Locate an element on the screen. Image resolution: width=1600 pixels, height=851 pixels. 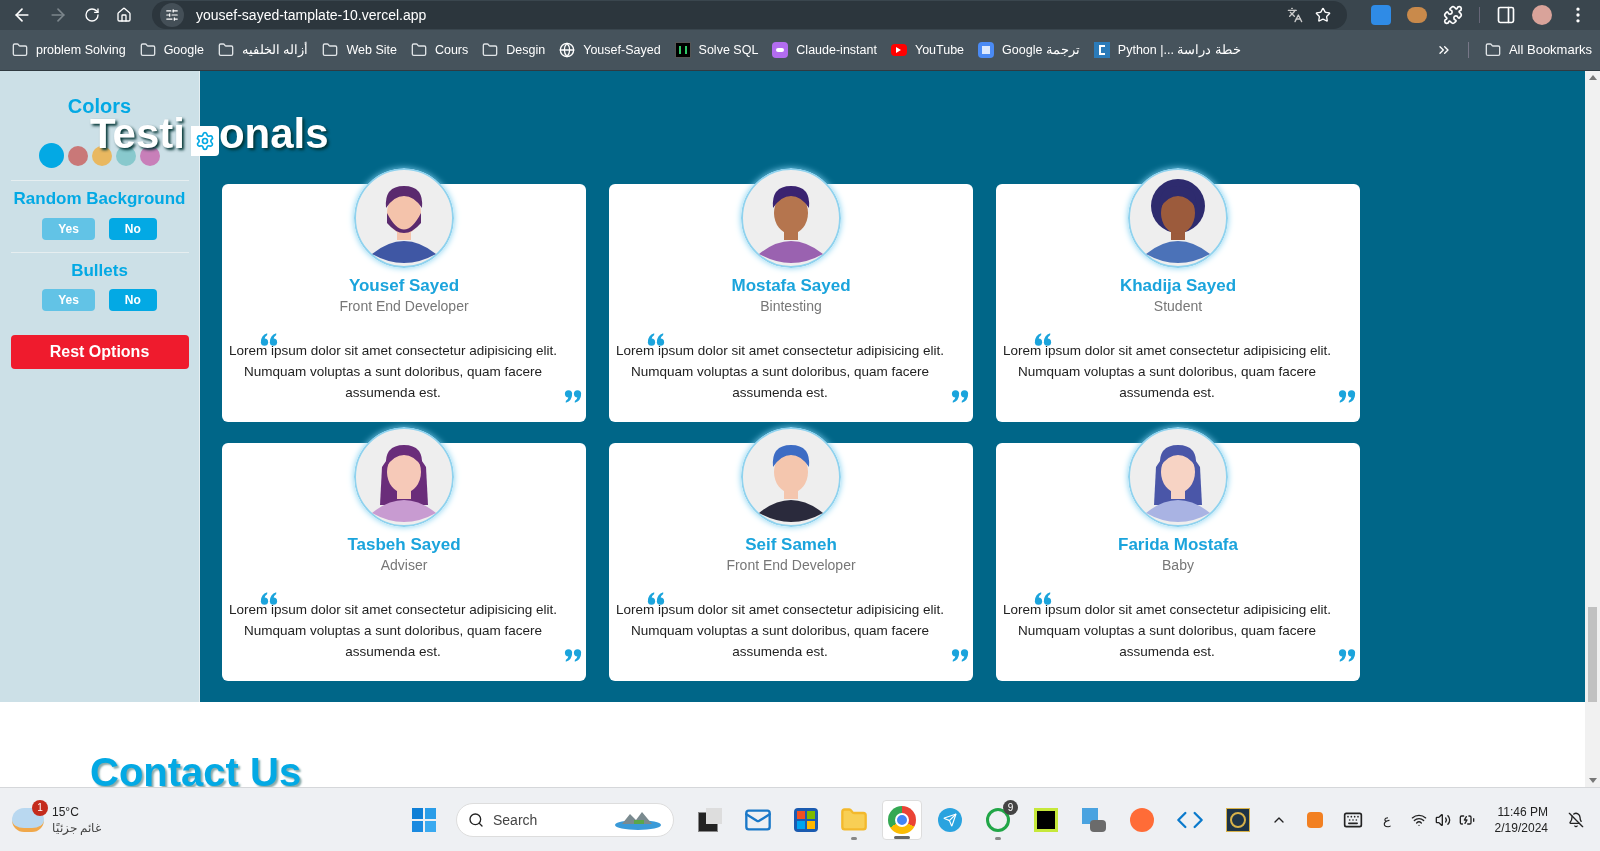
section-title: onals is located at coordinates (273, 134).